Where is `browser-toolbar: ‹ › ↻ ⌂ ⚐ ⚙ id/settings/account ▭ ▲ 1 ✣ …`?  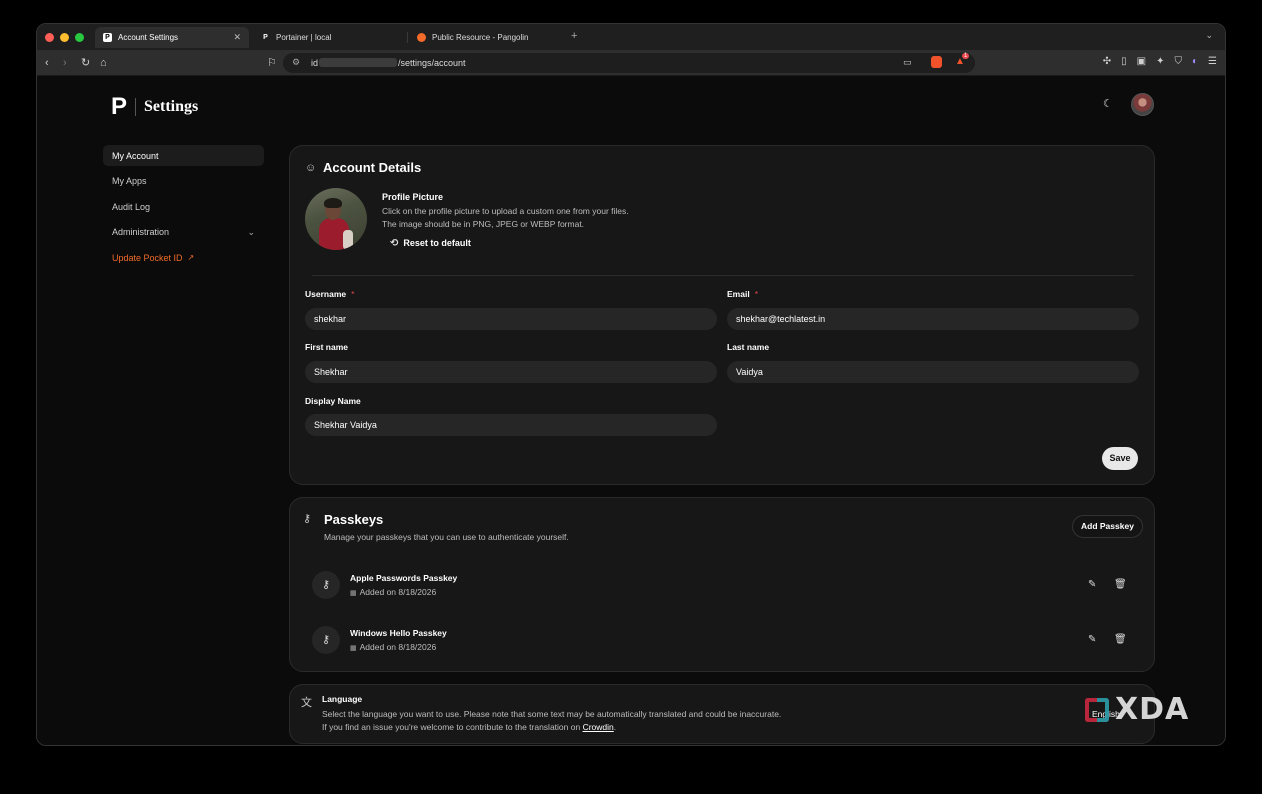 browser-toolbar: ‹ › ↻ ⌂ ⚐ ⚙ id/settings/account ▭ ▲ 1 ✣ … is located at coordinates (631, 63).